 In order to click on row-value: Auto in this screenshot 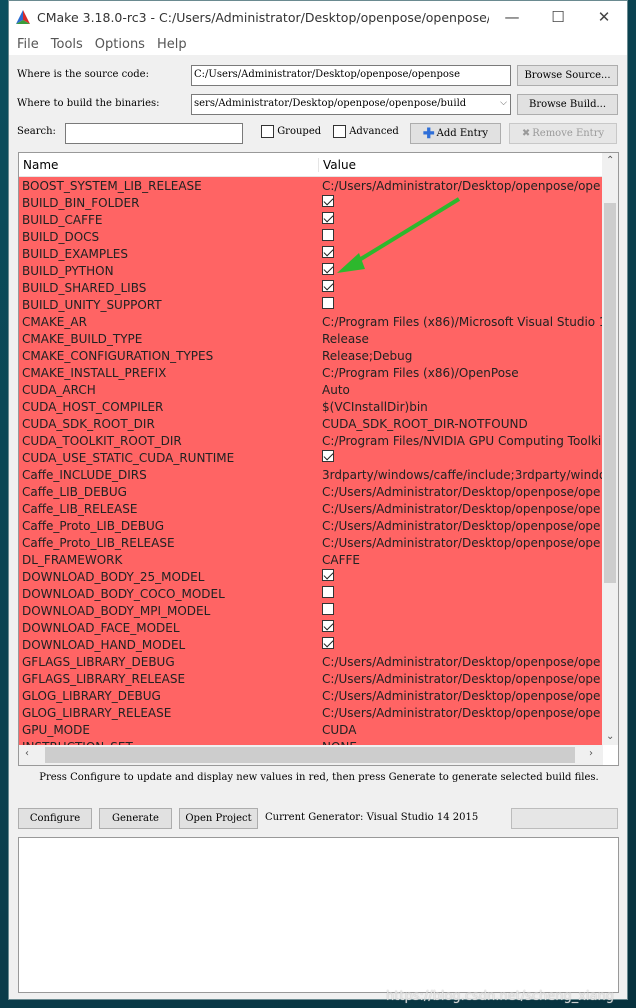, I will do `click(461, 390)`.